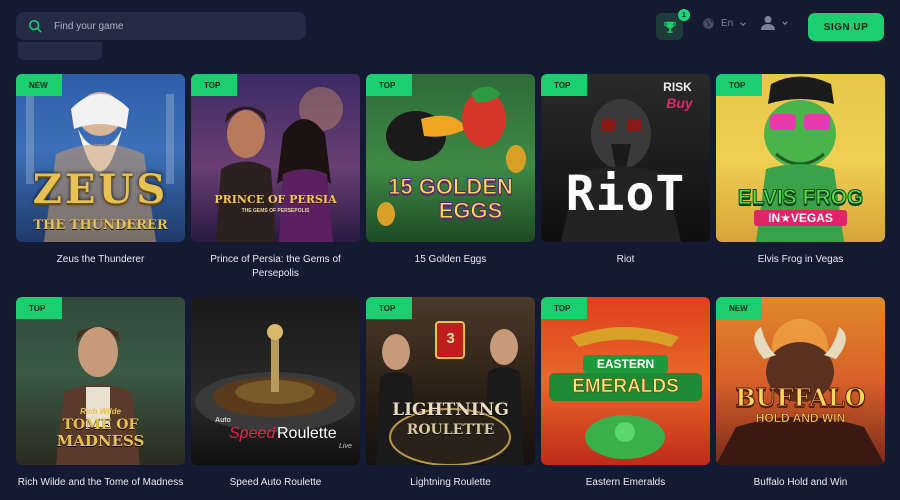 The image size is (900, 500). I want to click on game-card-zeus: NEW ZEUS THE THUNDERER, so click(100, 158).